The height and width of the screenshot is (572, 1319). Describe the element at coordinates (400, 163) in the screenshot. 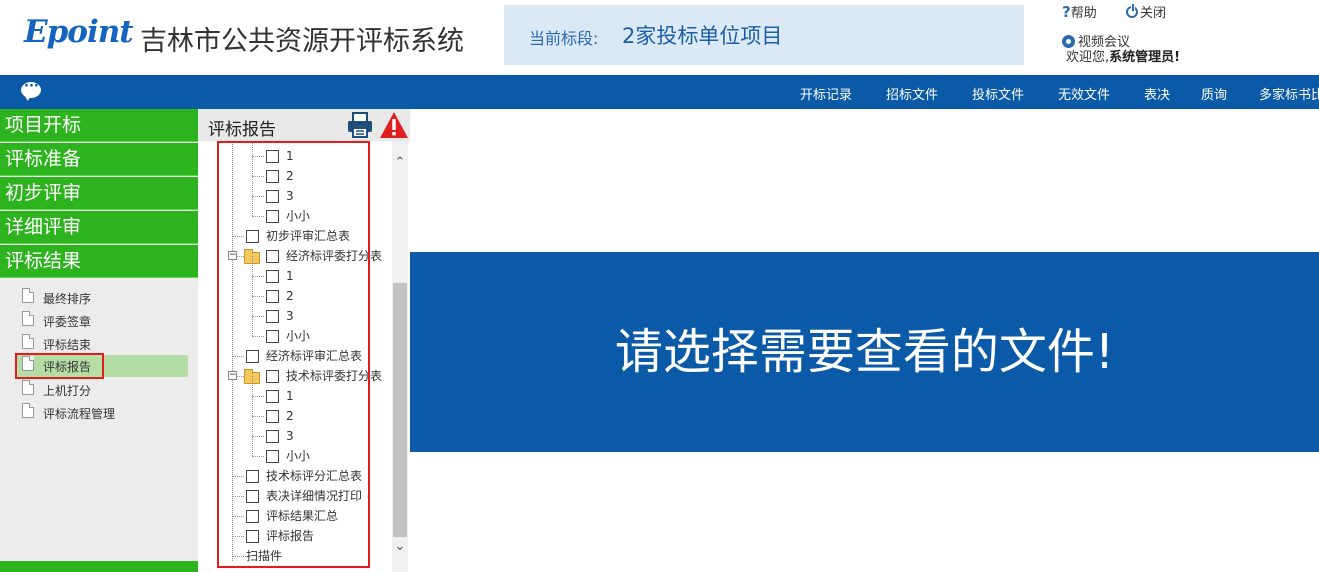

I see `scroll-up-arrow-icon: ⌃` at that location.